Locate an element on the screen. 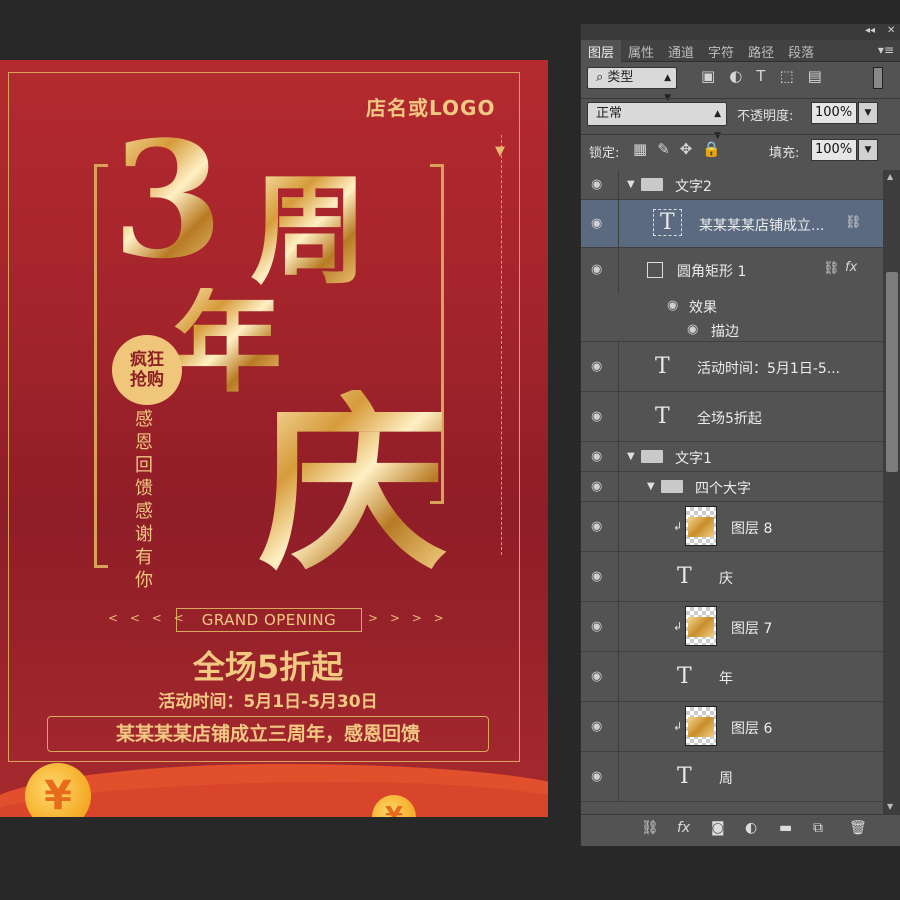 Image resolution: width=900 pixels, height=900 pixels. tab-properties: 属性 is located at coordinates (641, 51).